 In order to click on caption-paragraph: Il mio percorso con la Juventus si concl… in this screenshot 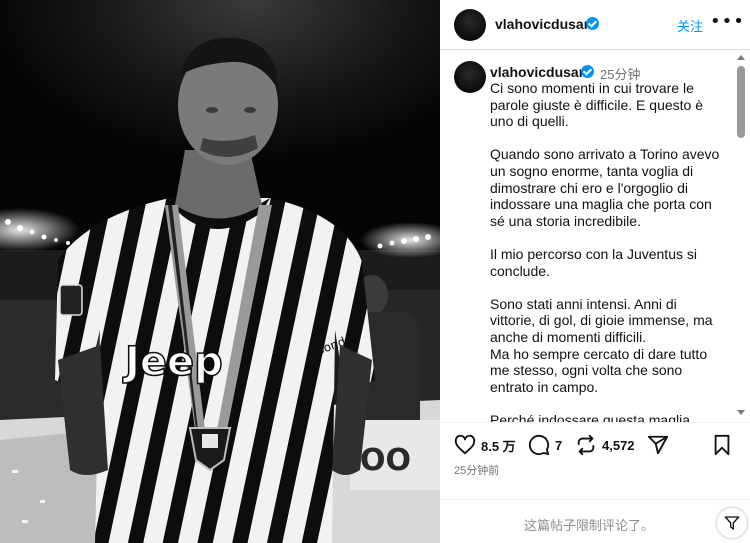, I will do `click(593, 262)`.